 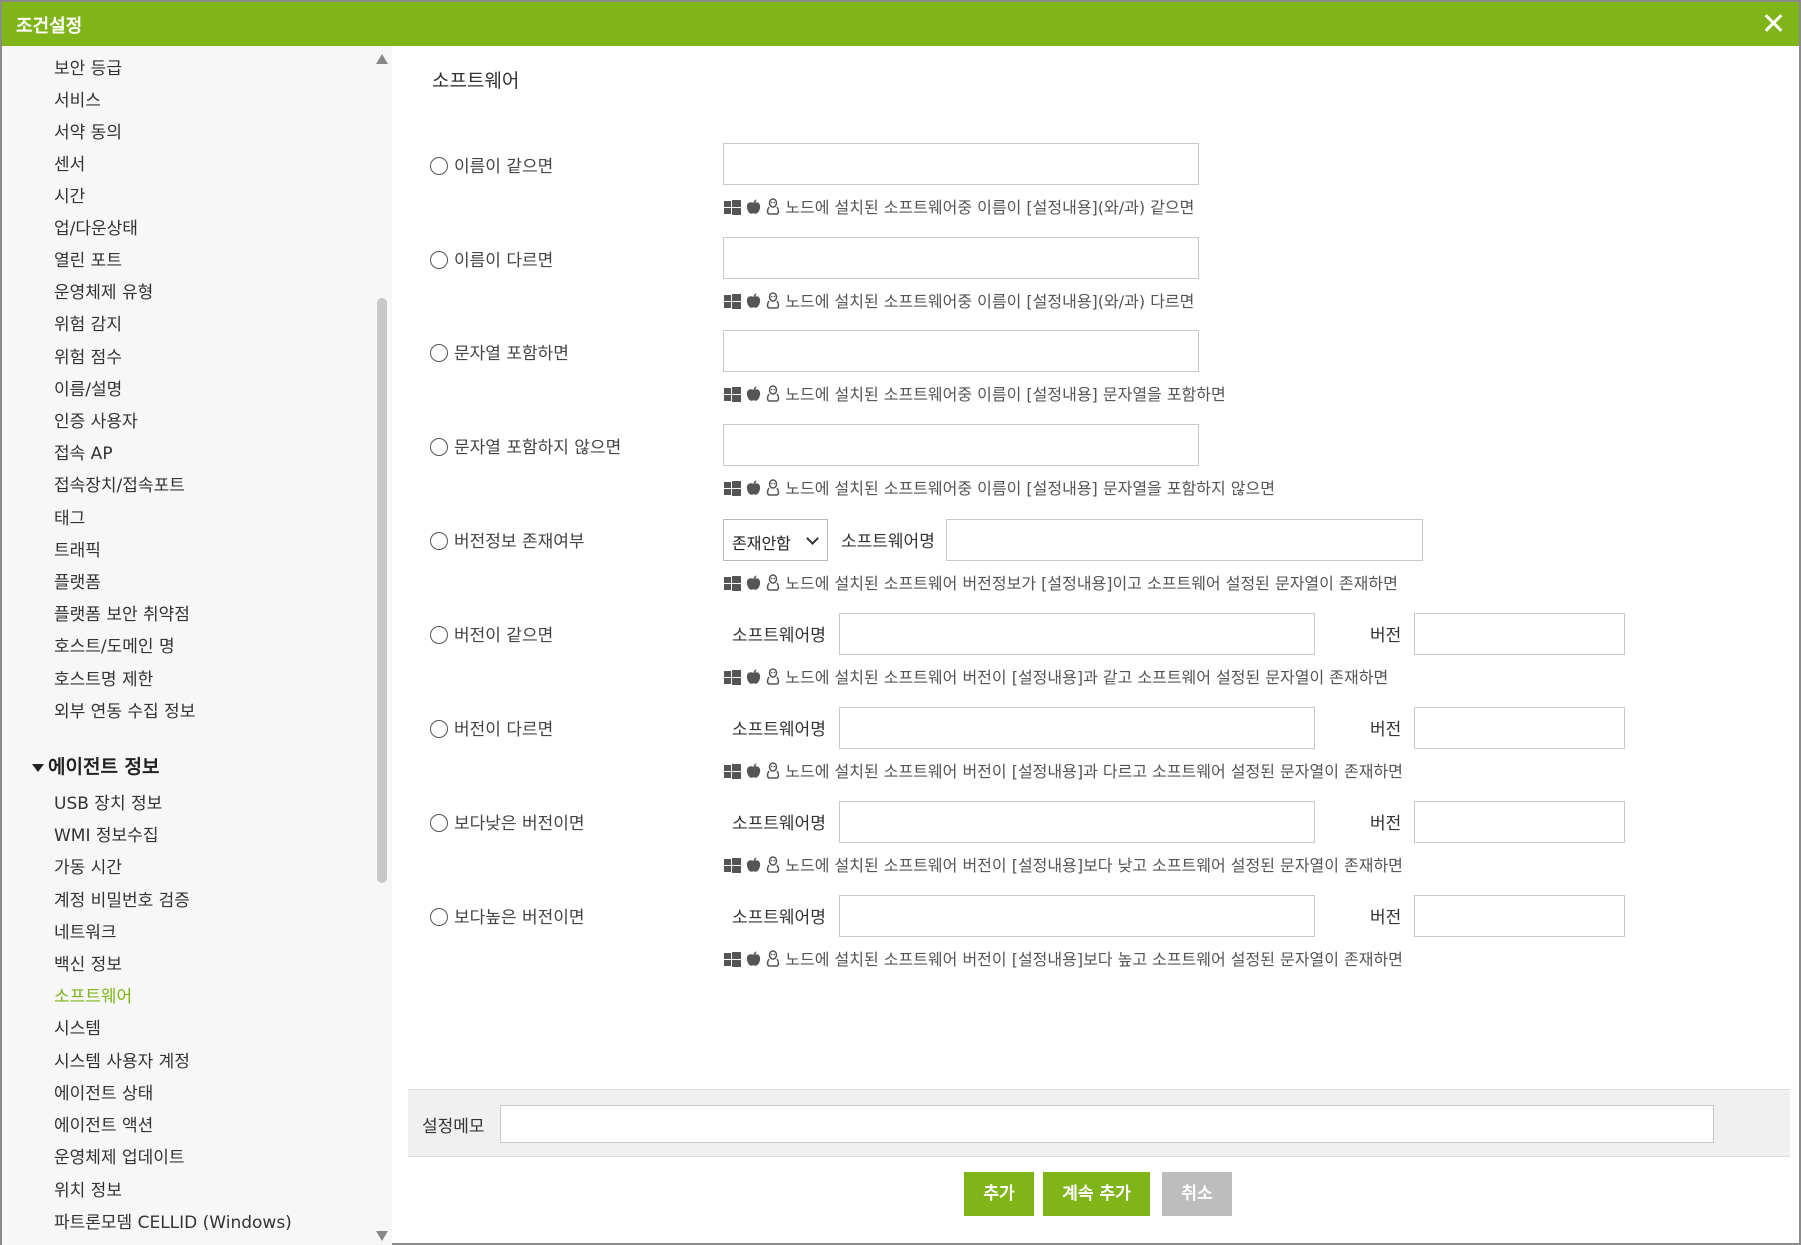 I want to click on sidebar-item: 열린 포트, so click(x=88, y=258).